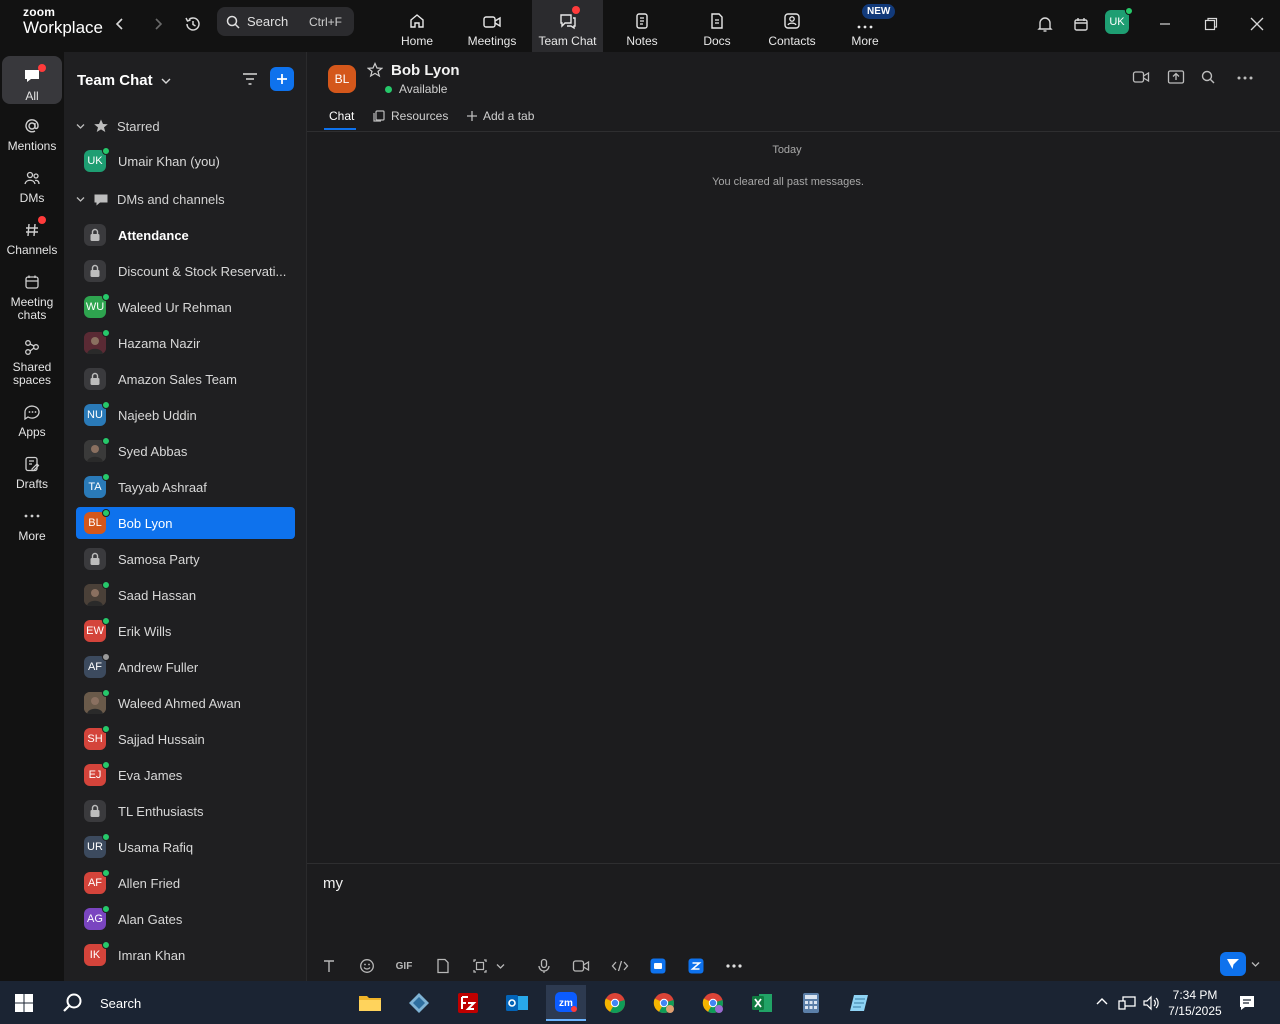  Describe the element at coordinates (860, 1003) in the screenshot. I see `notepad-icon` at that location.